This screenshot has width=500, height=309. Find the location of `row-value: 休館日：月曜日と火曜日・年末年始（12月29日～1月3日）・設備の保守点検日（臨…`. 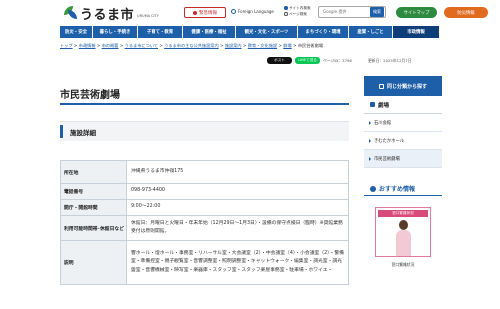

row-value: 休館日：月曜日と火曜日・年末年始（12月29日～1月3日）・設備の保守点検日（臨… is located at coordinates (237, 228).